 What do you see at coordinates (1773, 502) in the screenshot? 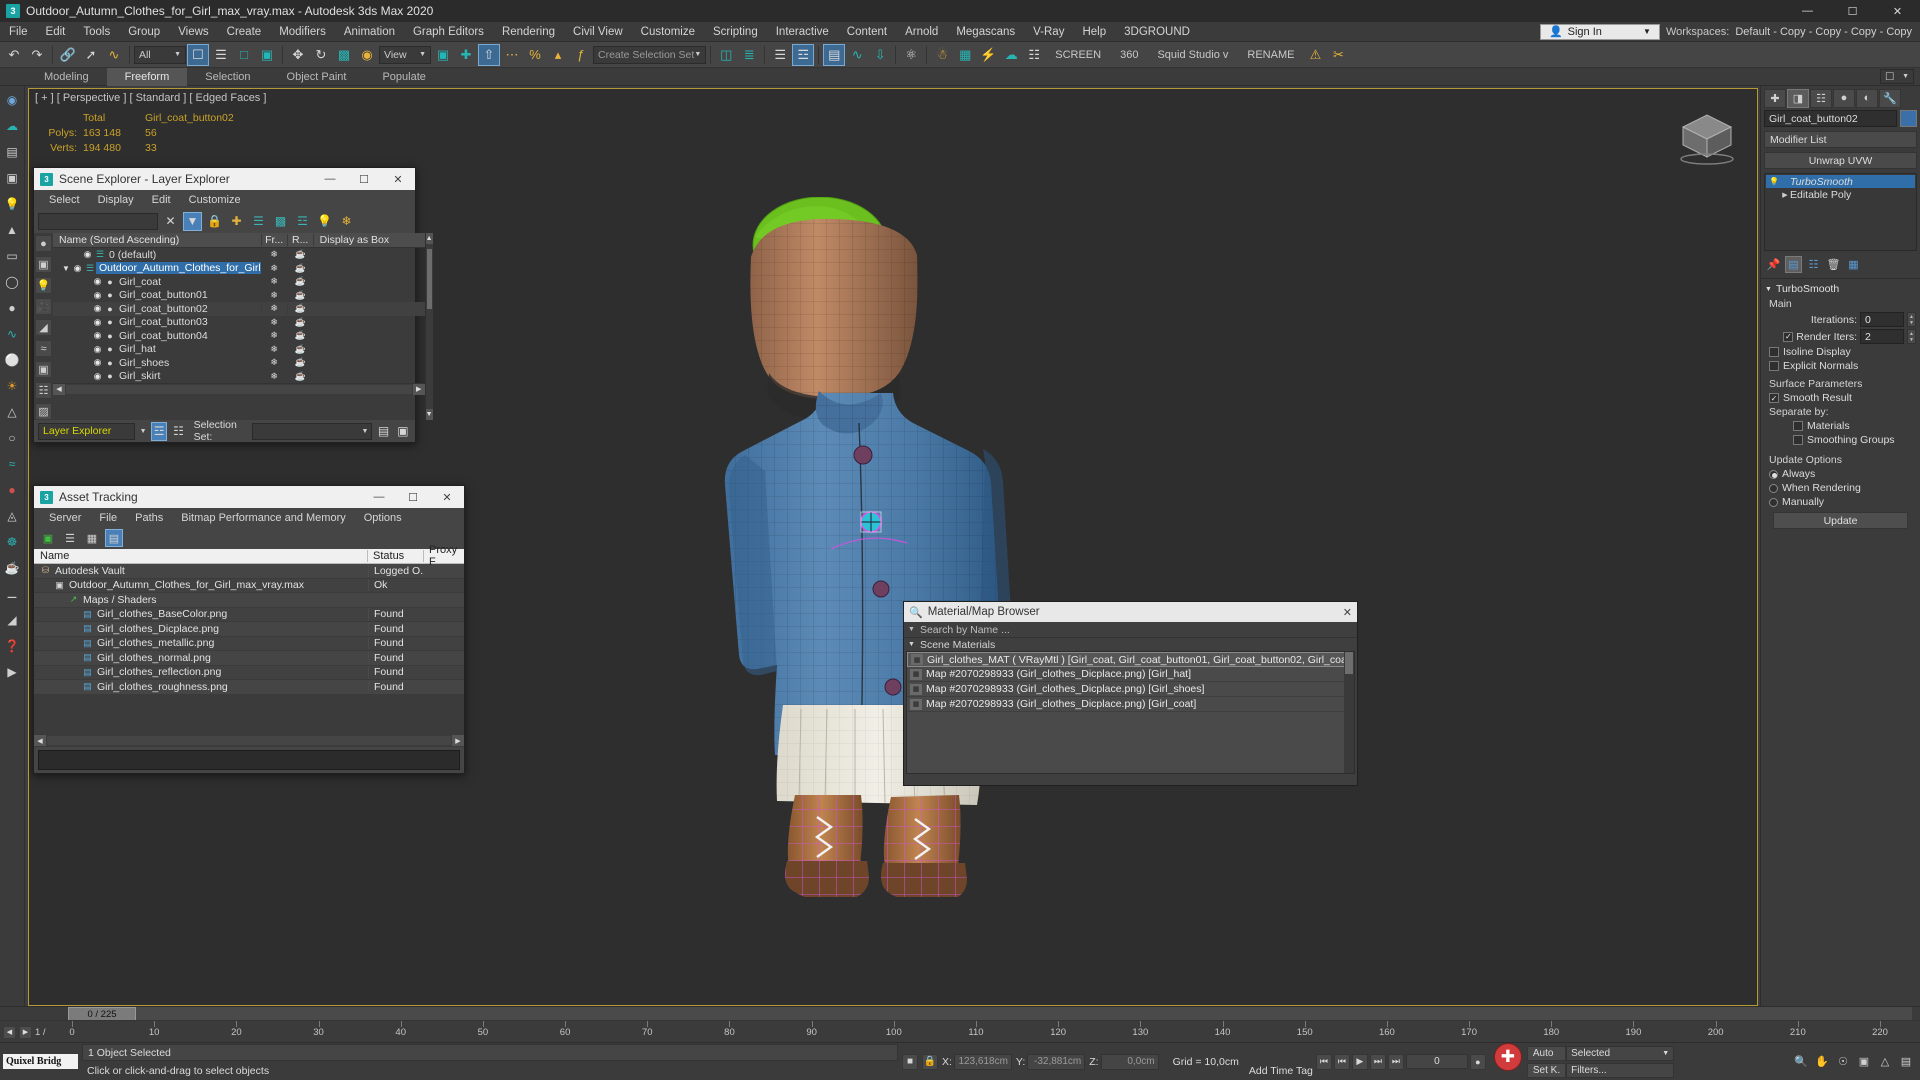
I see `manually-radio` at bounding box center [1773, 502].